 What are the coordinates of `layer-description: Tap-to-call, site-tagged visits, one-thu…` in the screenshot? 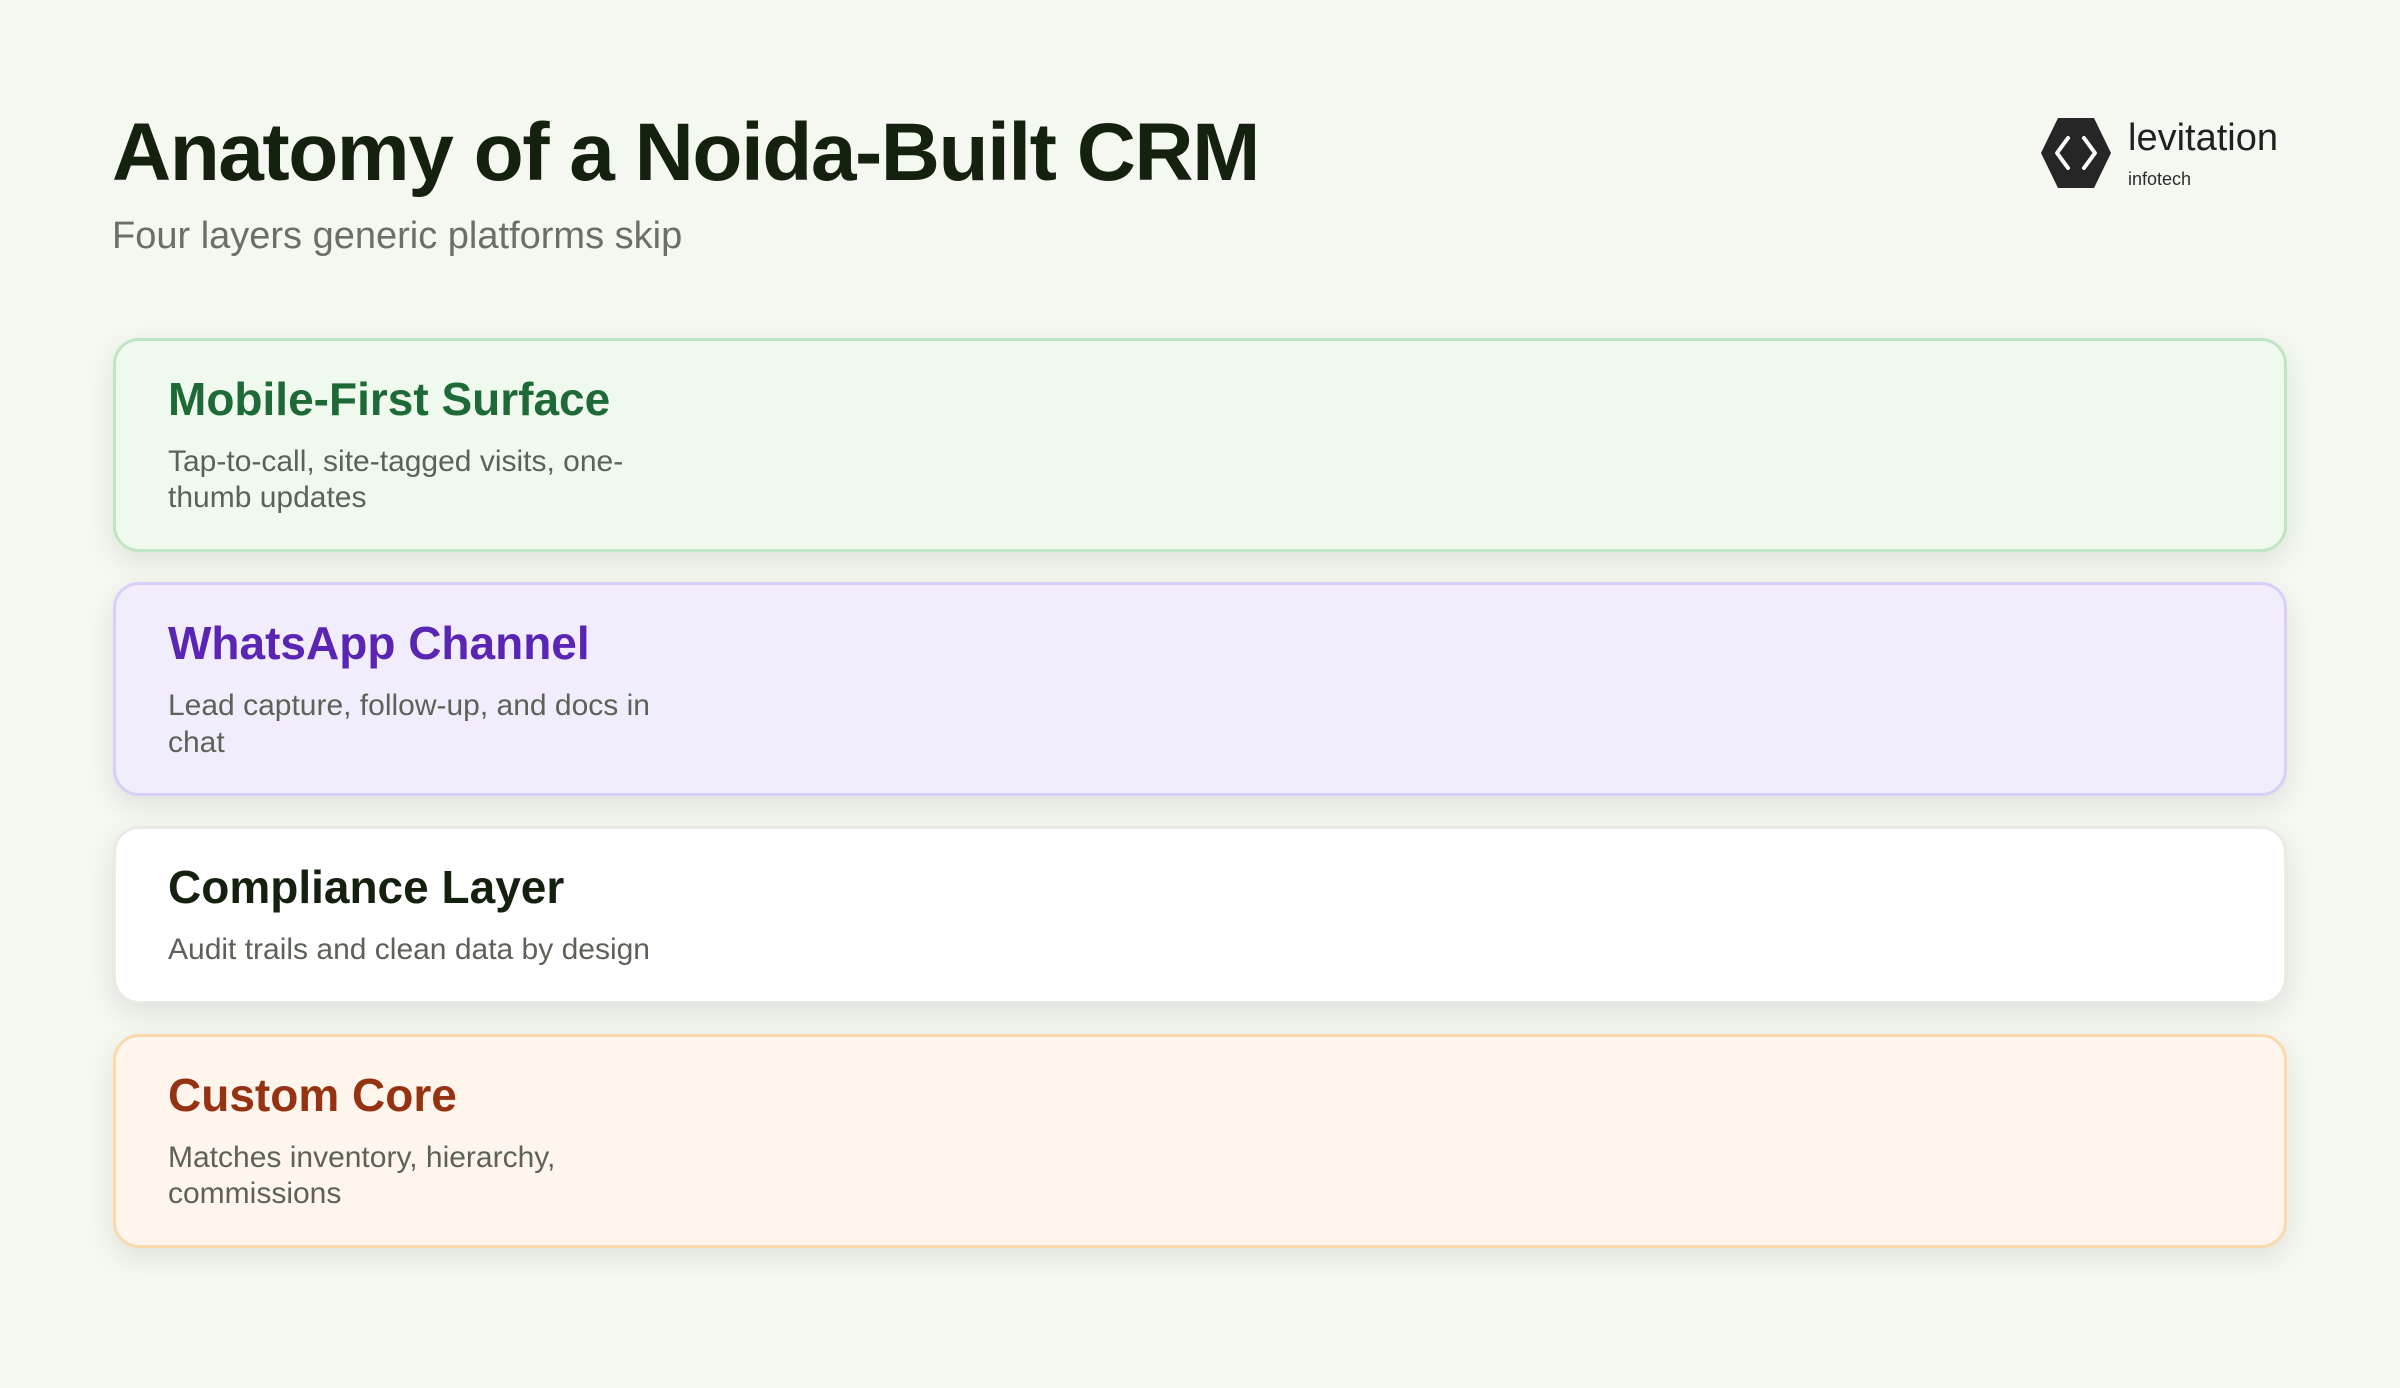 It's located at (396, 479).